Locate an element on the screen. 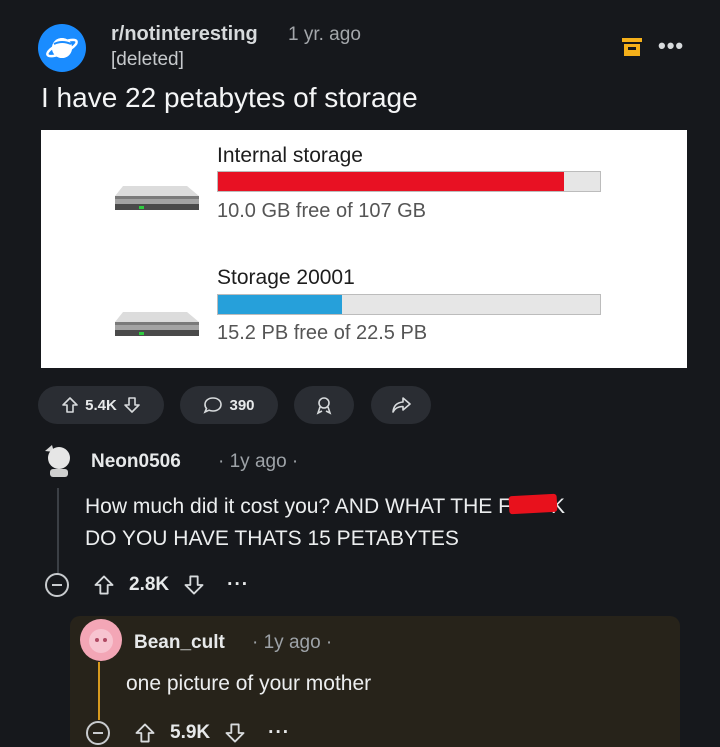 Image resolution: width=720 pixels, height=747 pixels. award-icon is located at coordinates (324, 406).